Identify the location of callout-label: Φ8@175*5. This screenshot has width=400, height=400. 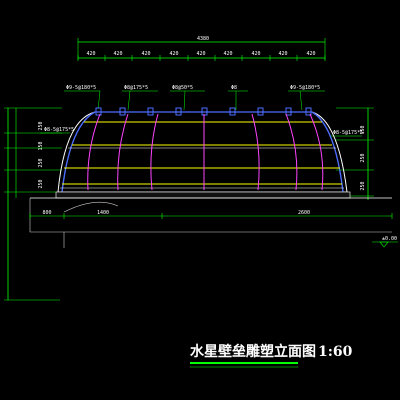
(136, 88).